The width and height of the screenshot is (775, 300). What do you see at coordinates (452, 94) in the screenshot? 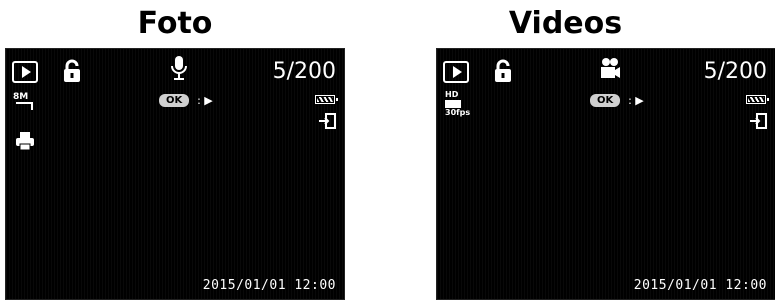
I see `video-resolution-label: HD` at bounding box center [452, 94].